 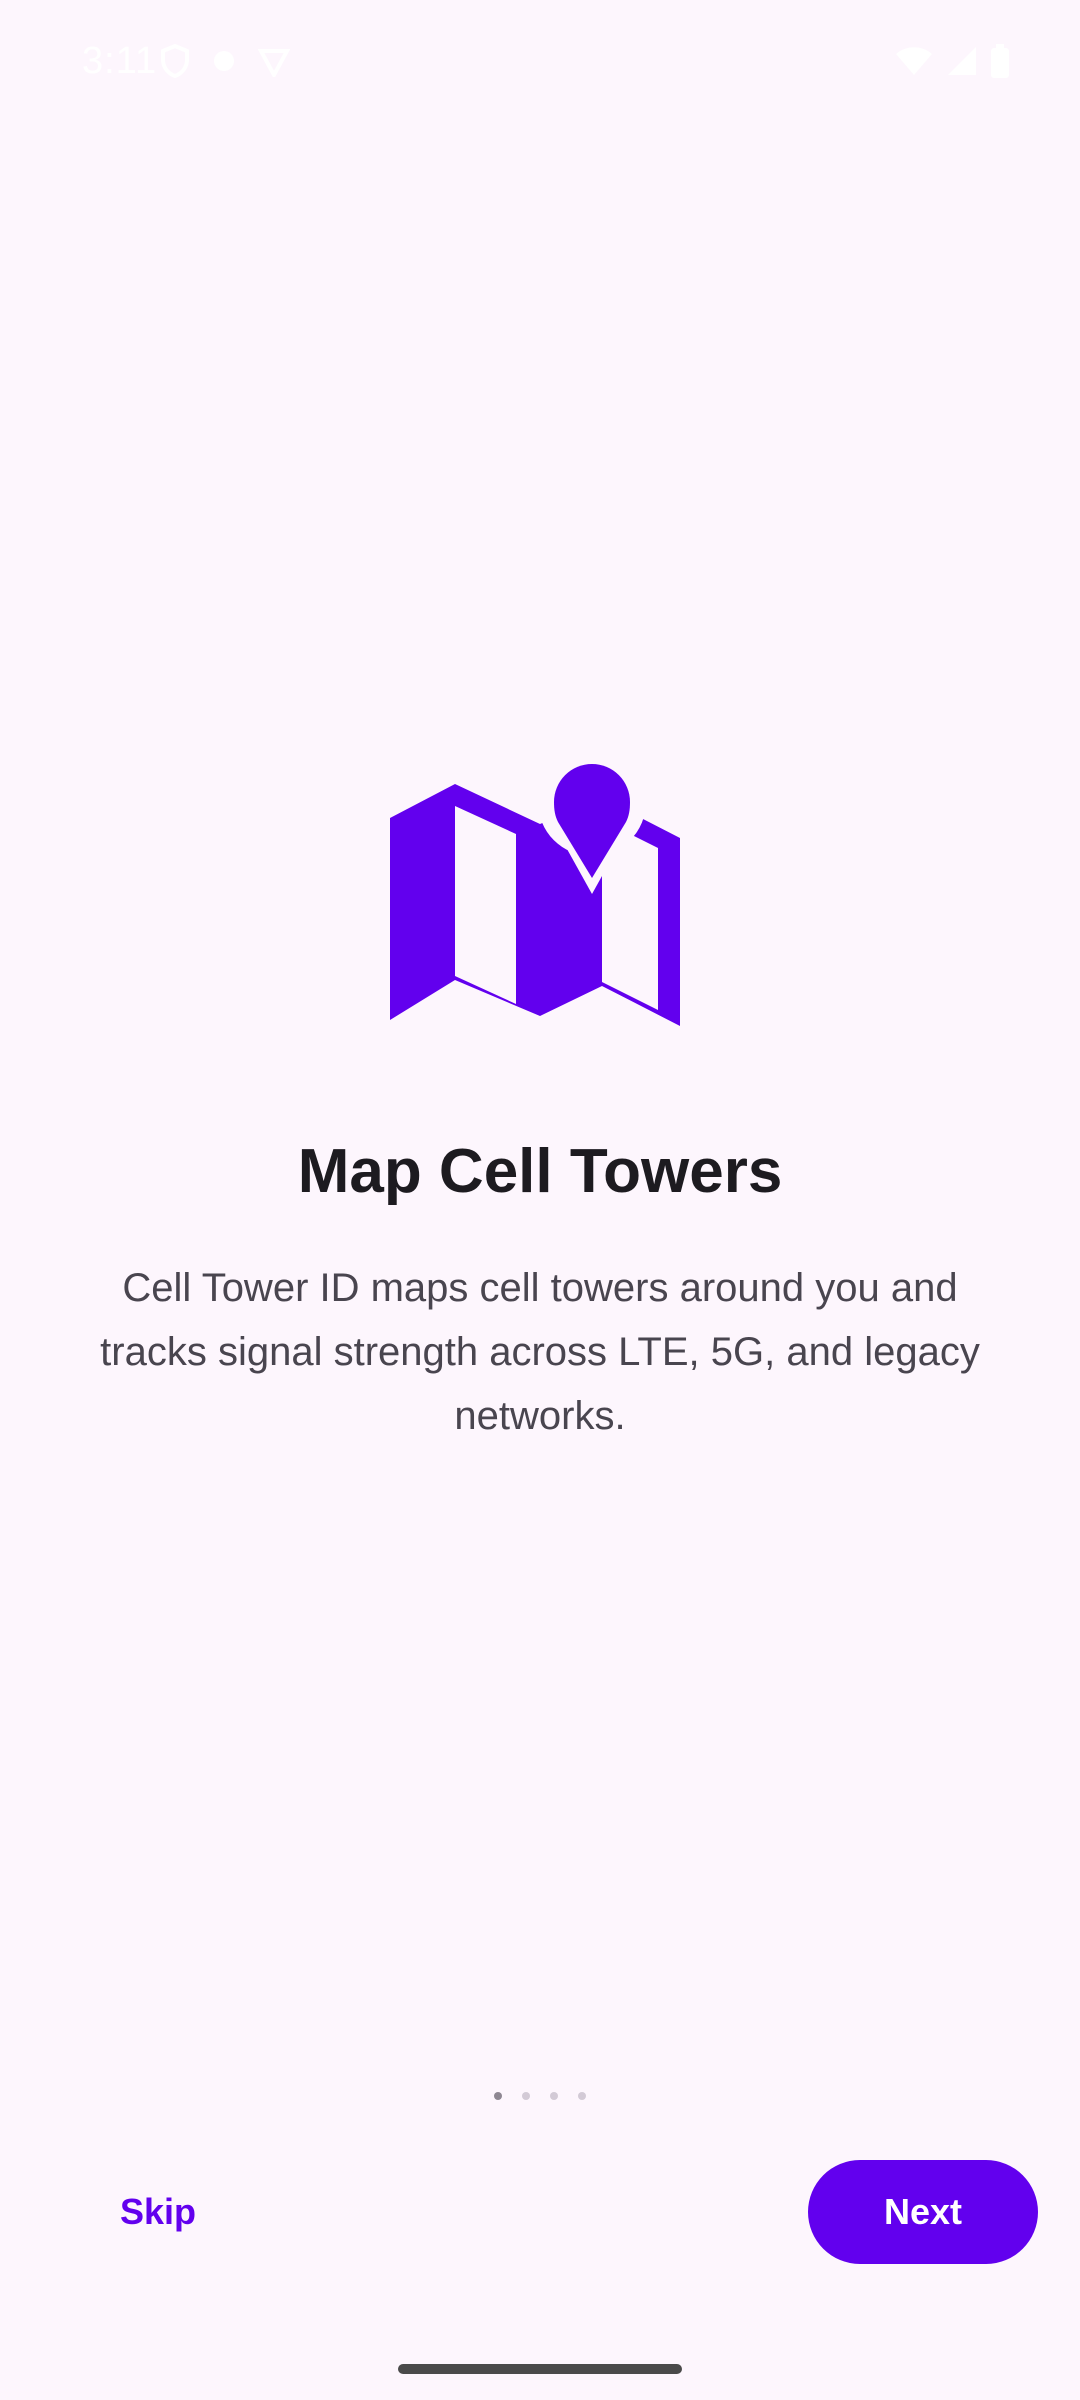 I want to click on dot-icon, so click(x=224, y=61).